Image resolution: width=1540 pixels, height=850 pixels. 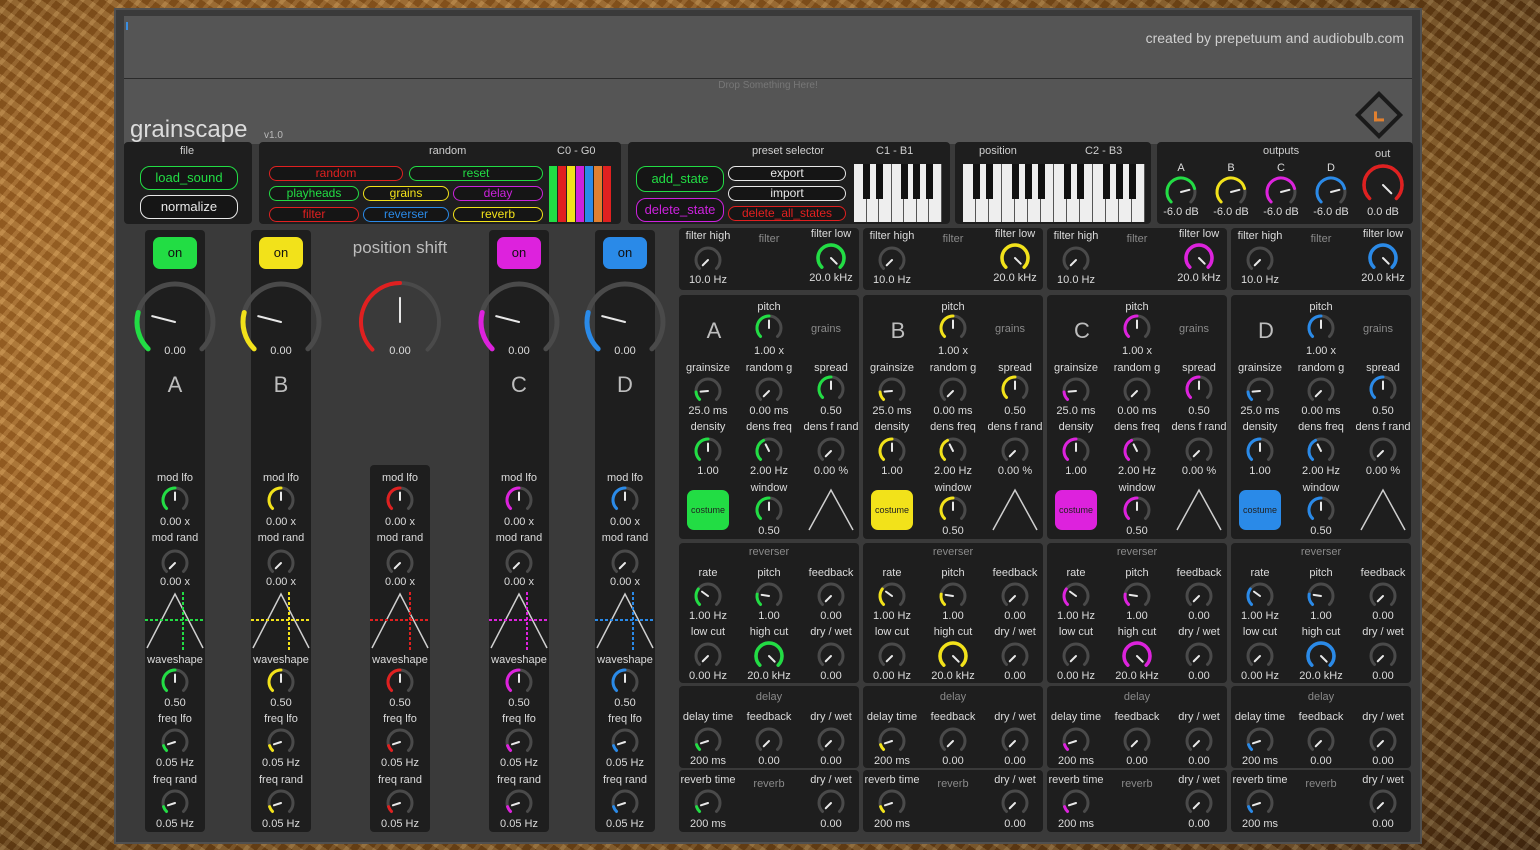 What do you see at coordinates (1015, 741) in the screenshot?
I see `voice-b-delay-drywet-knob` at bounding box center [1015, 741].